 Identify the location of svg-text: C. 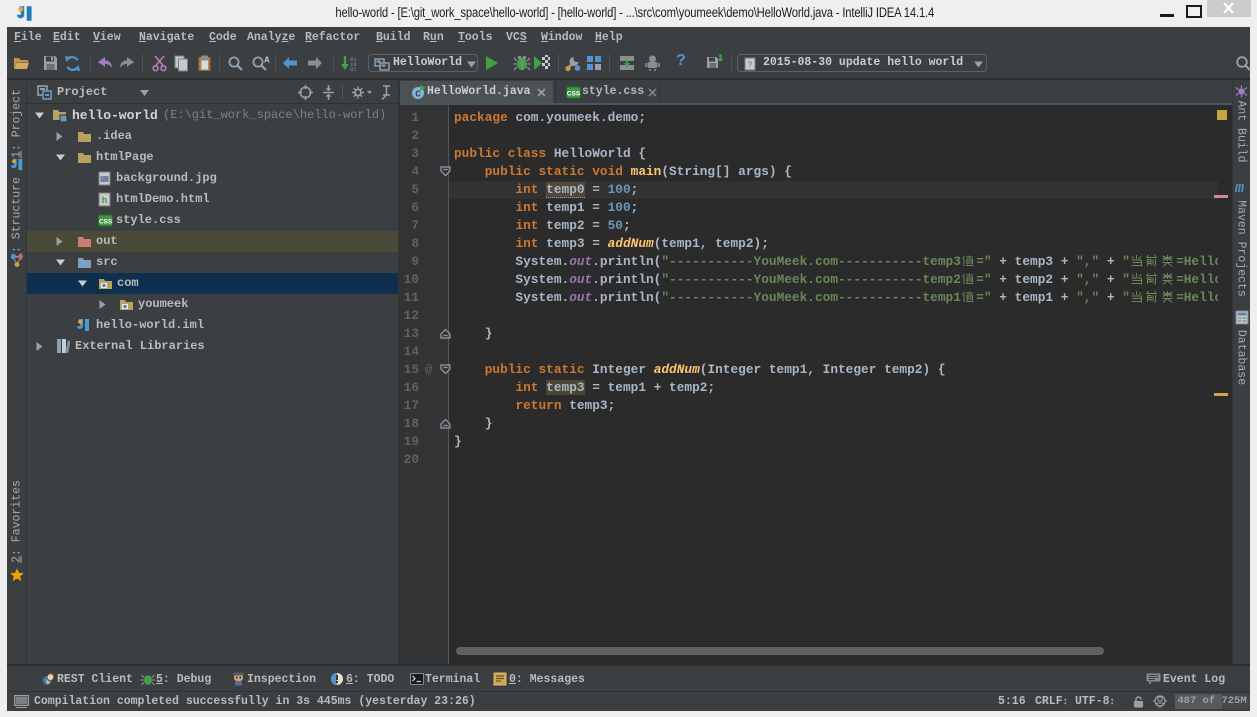
(418, 95).